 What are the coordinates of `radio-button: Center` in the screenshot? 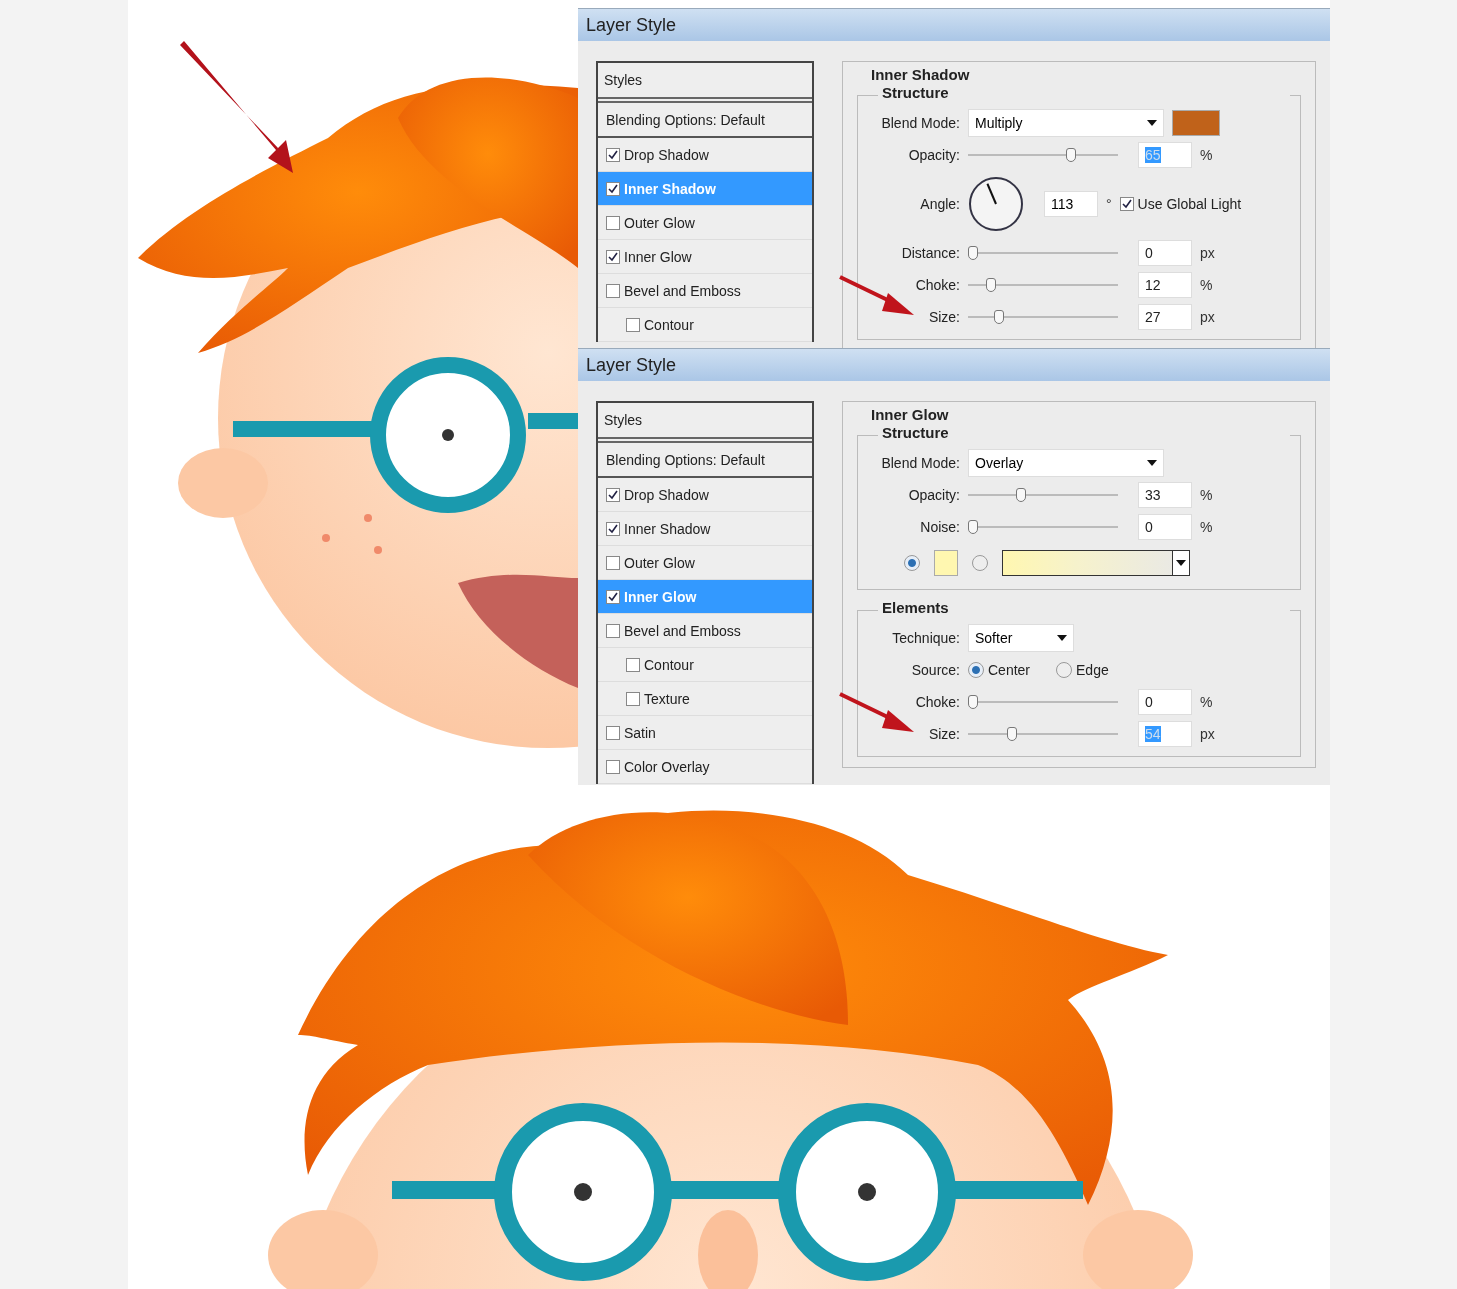 It's located at (999, 670).